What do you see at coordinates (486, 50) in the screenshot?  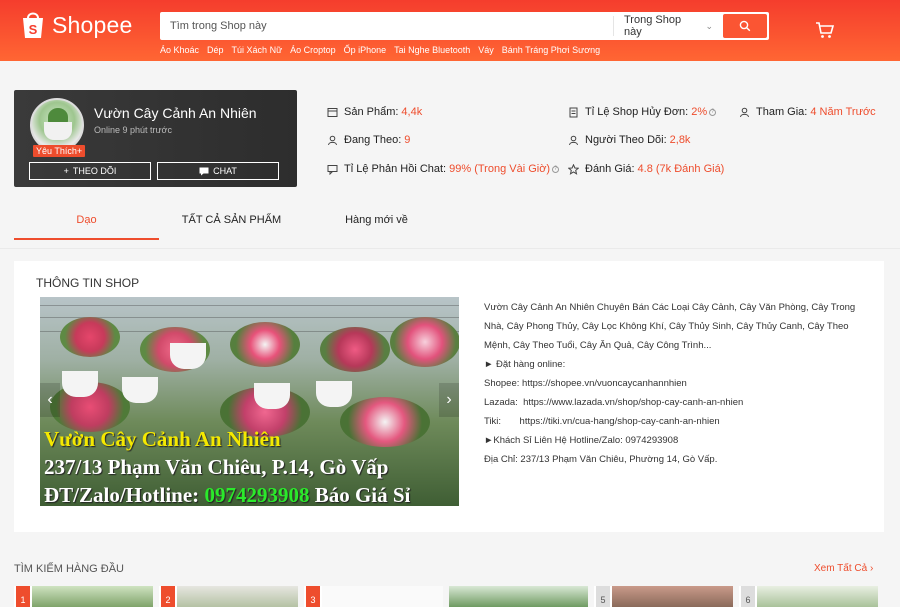 I see `keyword-link: Váy` at bounding box center [486, 50].